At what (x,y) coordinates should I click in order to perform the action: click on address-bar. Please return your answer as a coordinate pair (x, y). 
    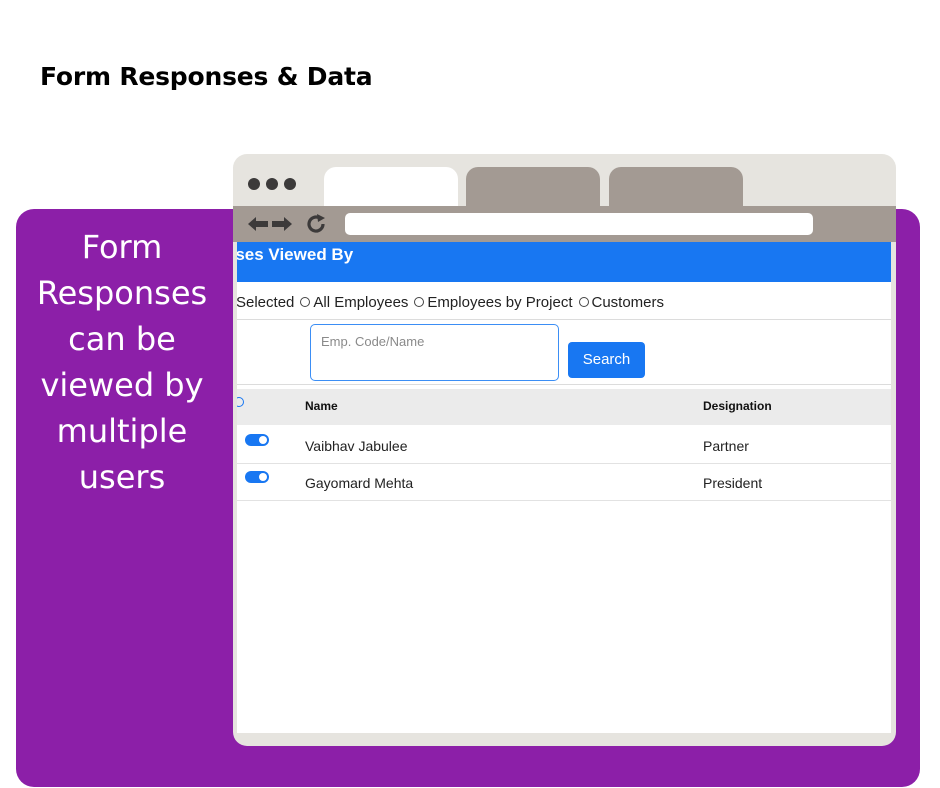
    Looking at the image, I should click on (579, 224).